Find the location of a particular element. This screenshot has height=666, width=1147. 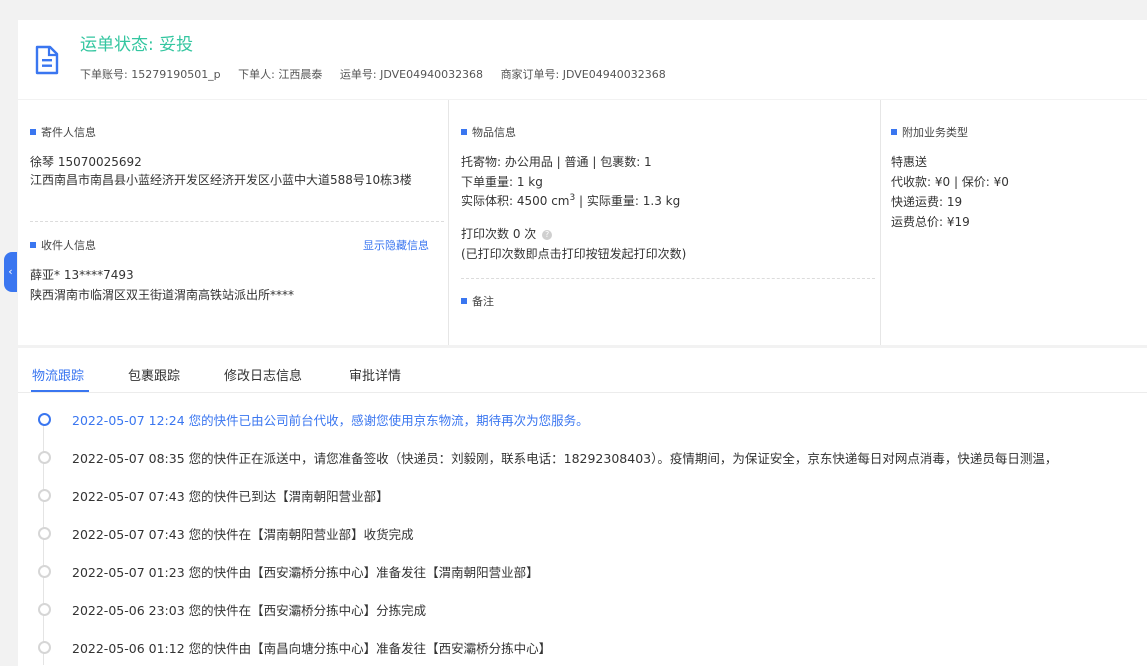

freight-total: 运费总价: ¥19 is located at coordinates (930, 222).